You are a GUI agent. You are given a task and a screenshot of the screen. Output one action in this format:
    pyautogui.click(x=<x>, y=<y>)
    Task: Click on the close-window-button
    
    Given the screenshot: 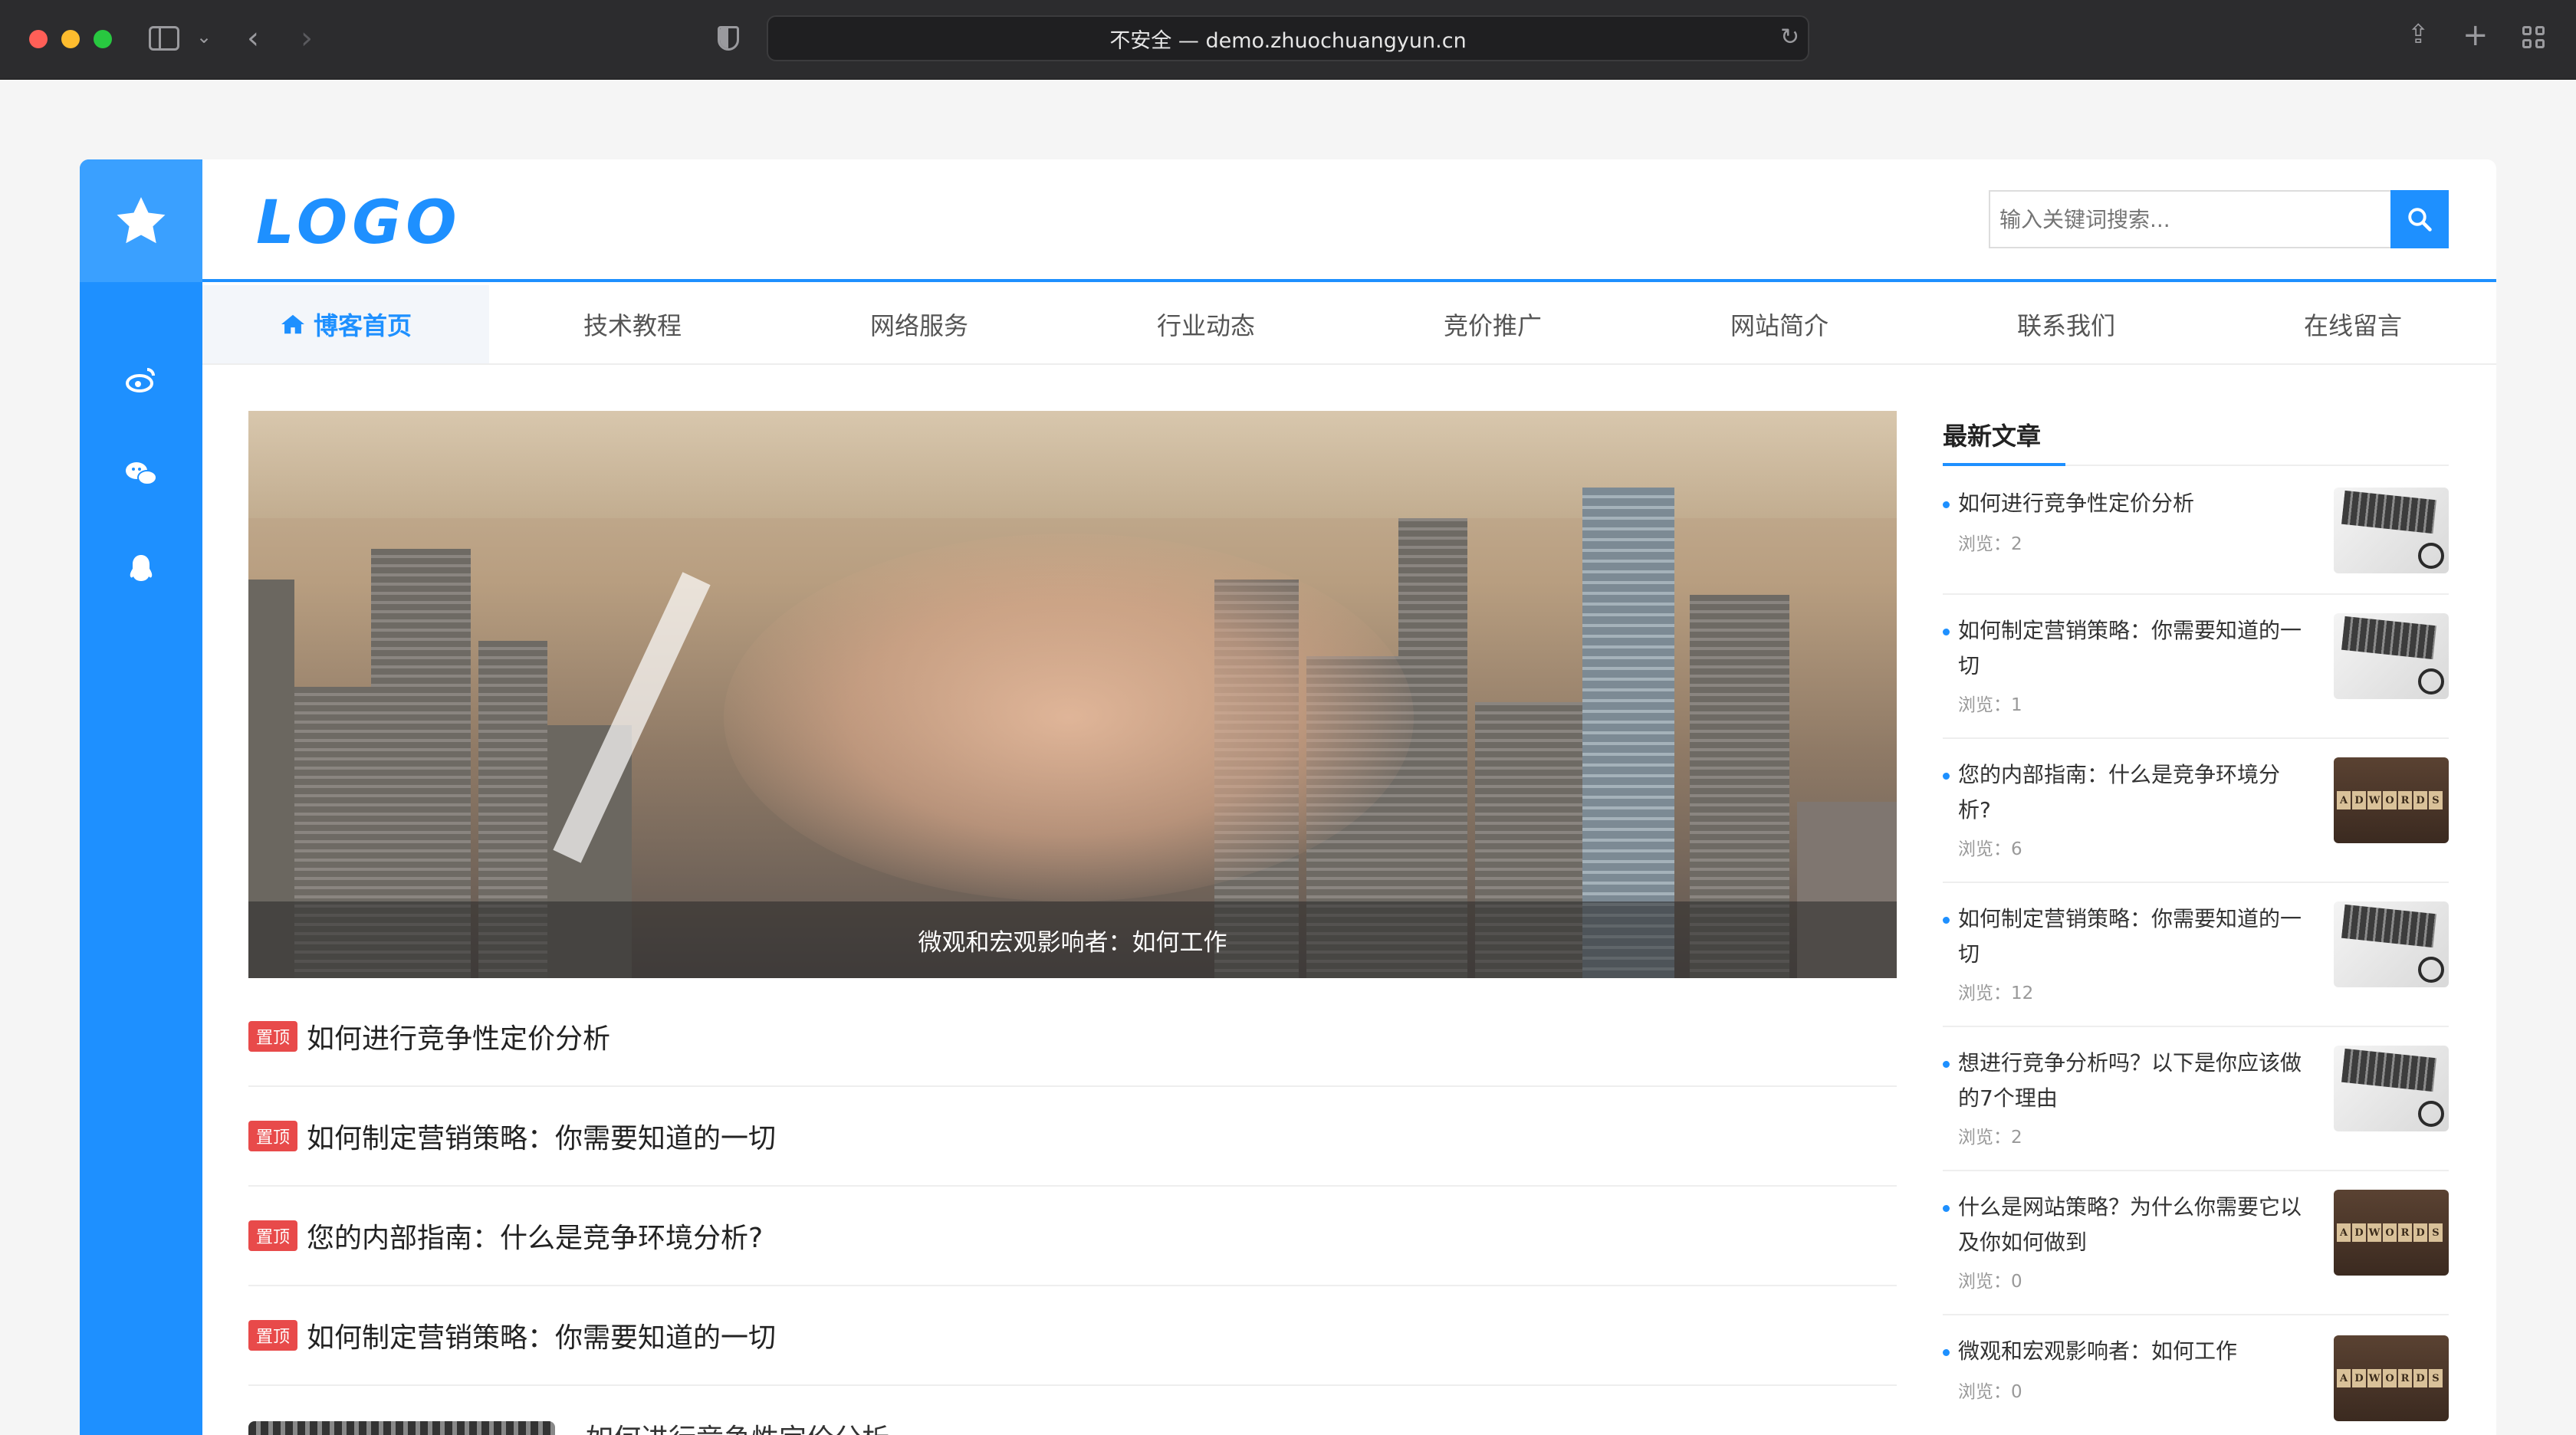 What is the action you would take?
    pyautogui.click(x=39, y=39)
    